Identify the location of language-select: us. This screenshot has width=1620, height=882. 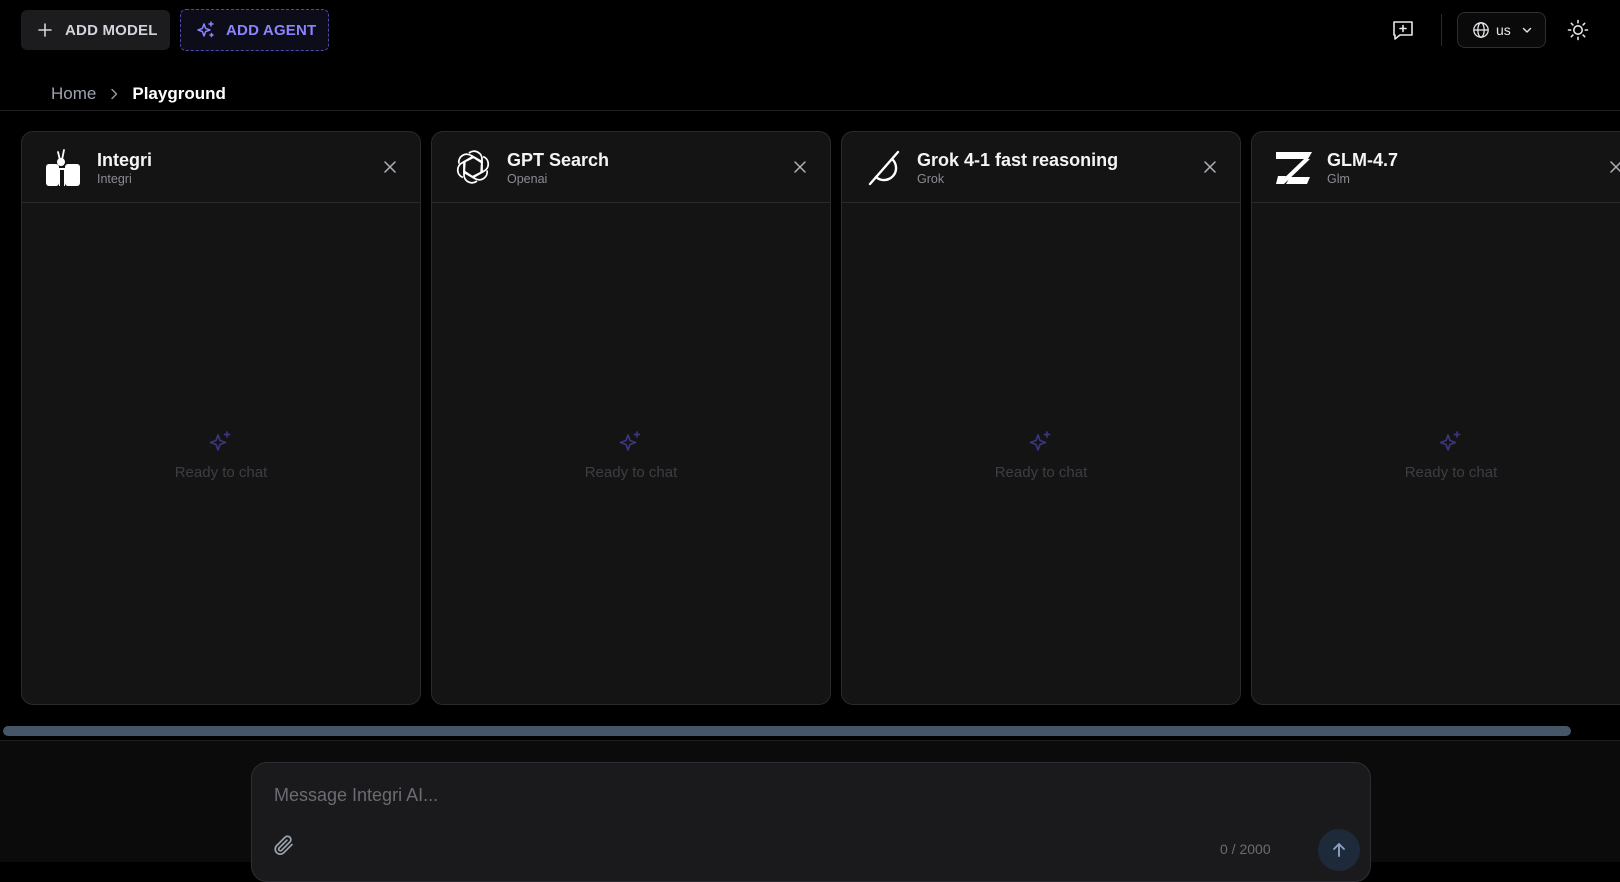
(1501, 30).